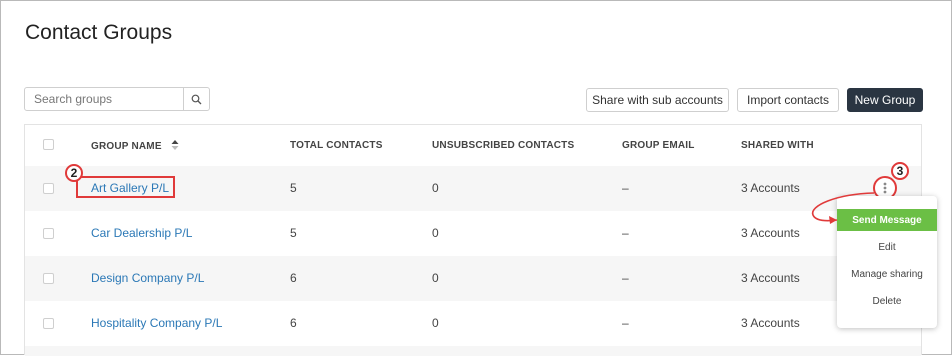  Describe the element at coordinates (105, 99) in the screenshot. I see `search-input` at that location.